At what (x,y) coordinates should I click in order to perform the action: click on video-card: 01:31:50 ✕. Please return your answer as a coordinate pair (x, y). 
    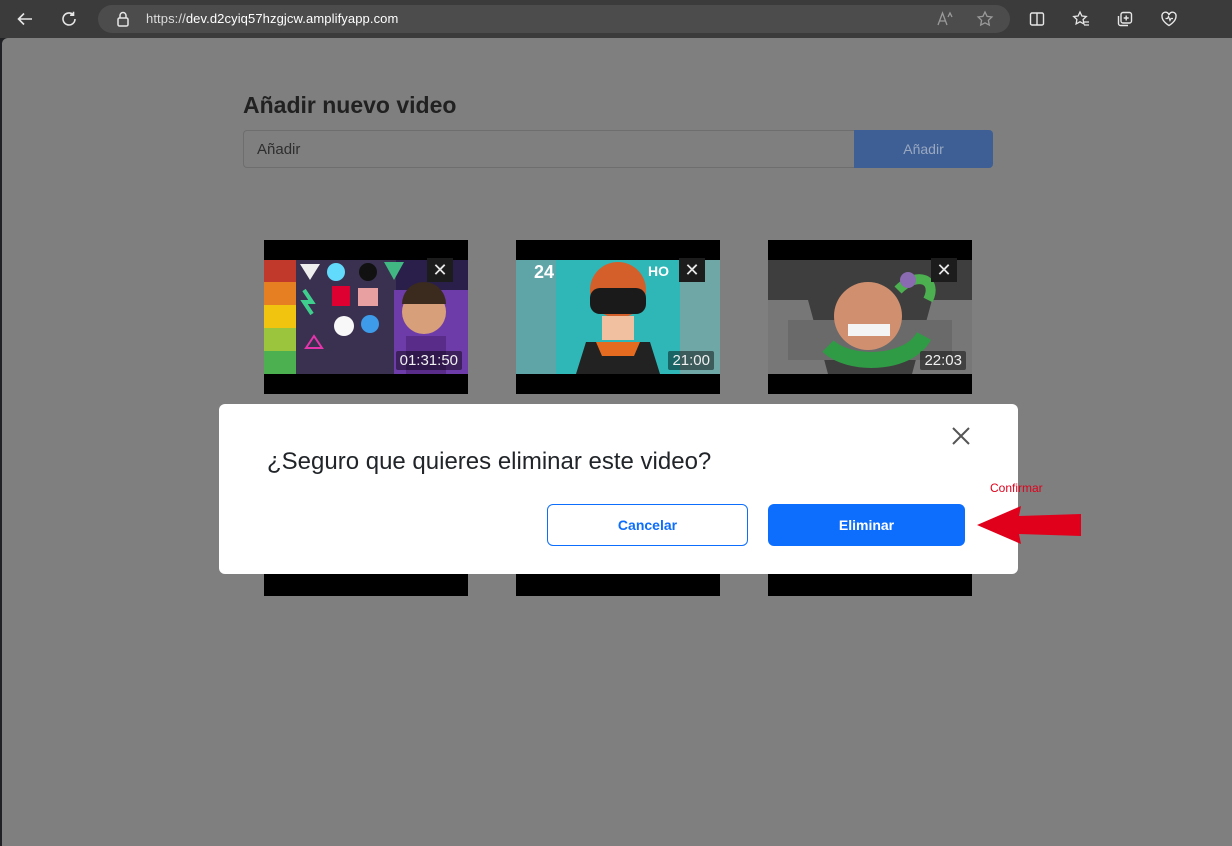
    Looking at the image, I should click on (366, 317).